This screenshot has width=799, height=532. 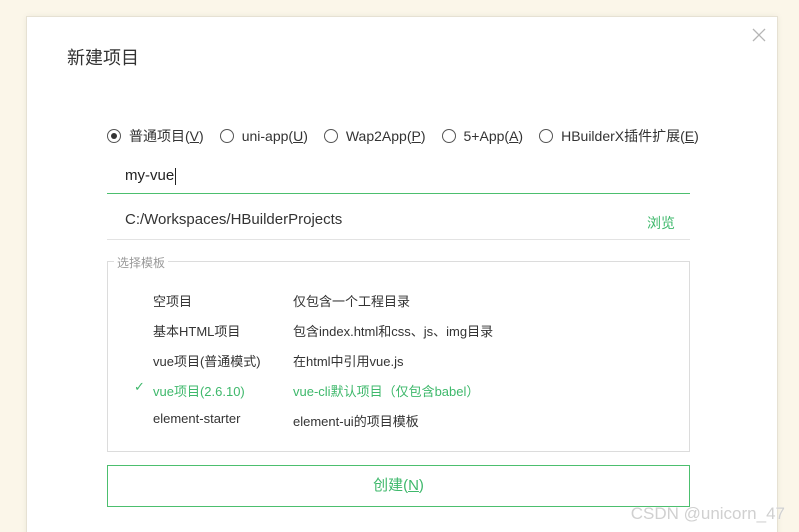 I want to click on template-desc: element-ui的项目模板, so click(x=356, y=421).